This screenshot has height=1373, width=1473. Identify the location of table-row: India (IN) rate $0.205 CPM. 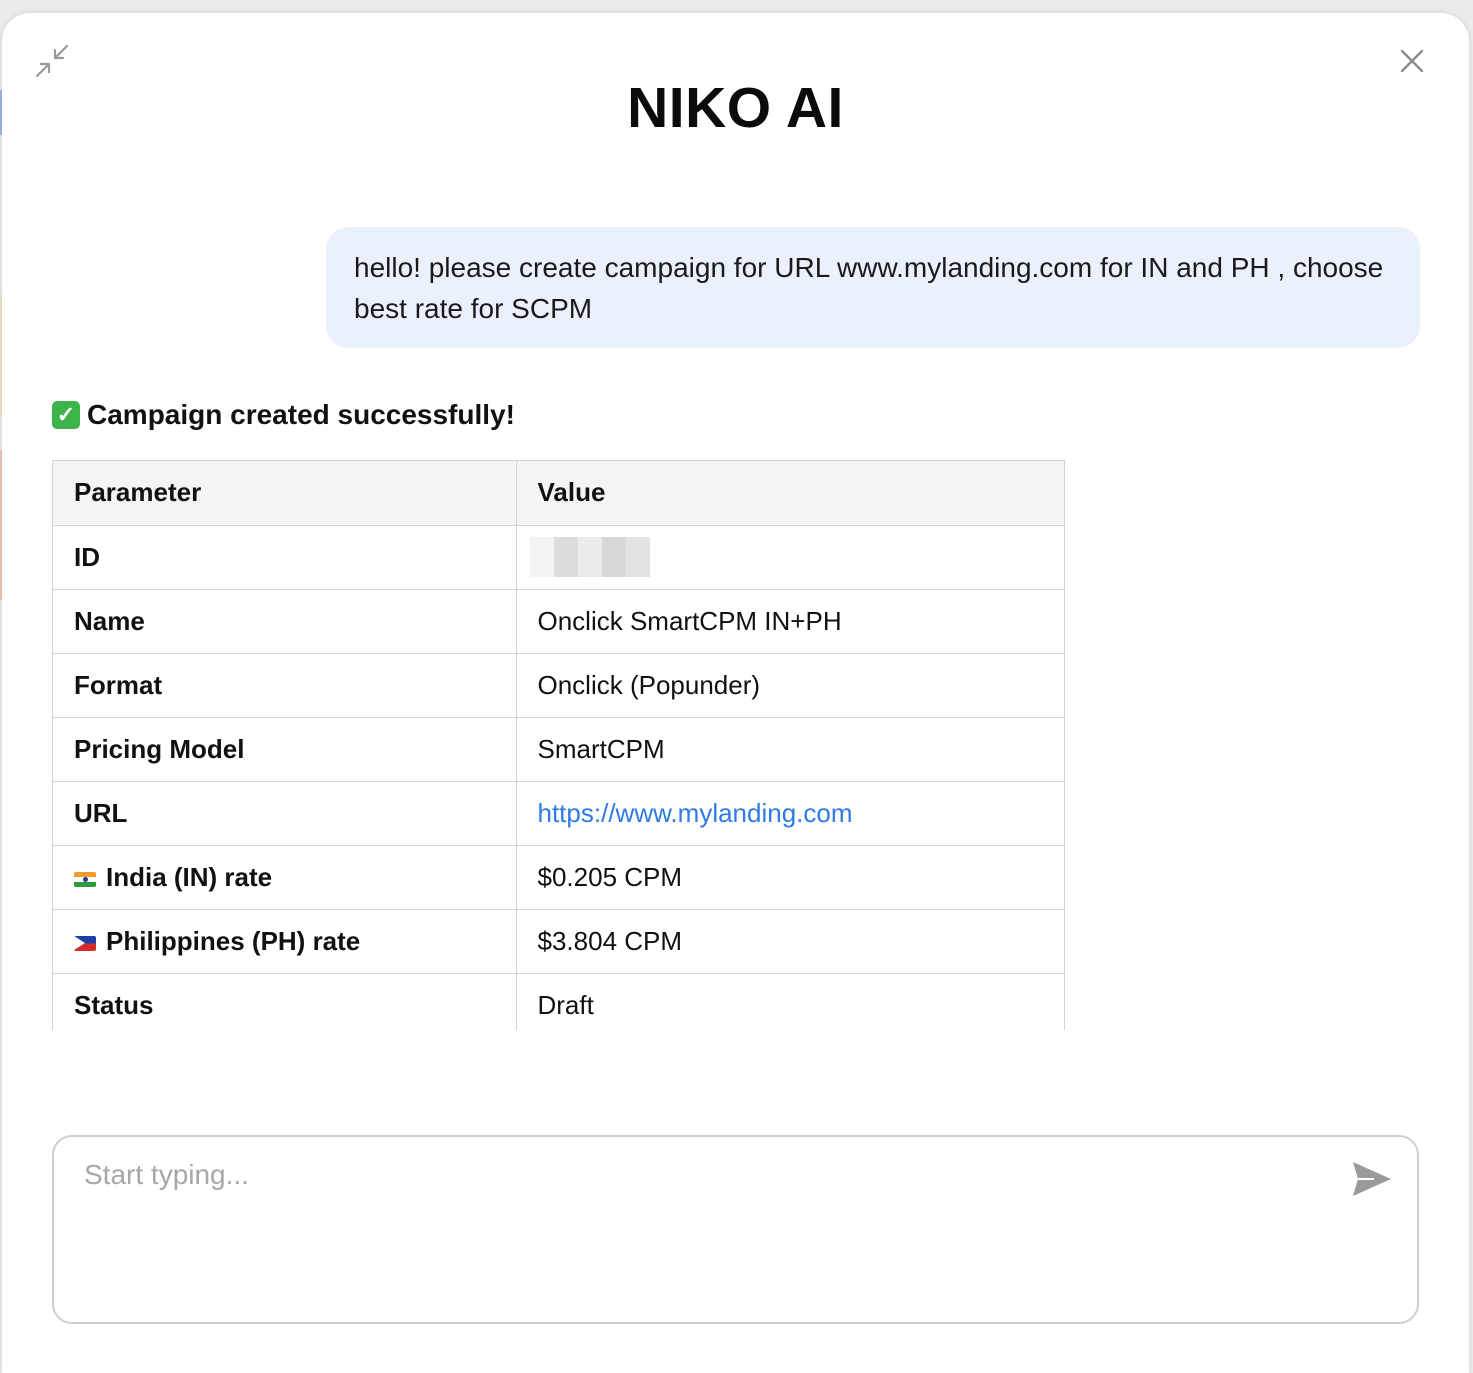
(558, 877).